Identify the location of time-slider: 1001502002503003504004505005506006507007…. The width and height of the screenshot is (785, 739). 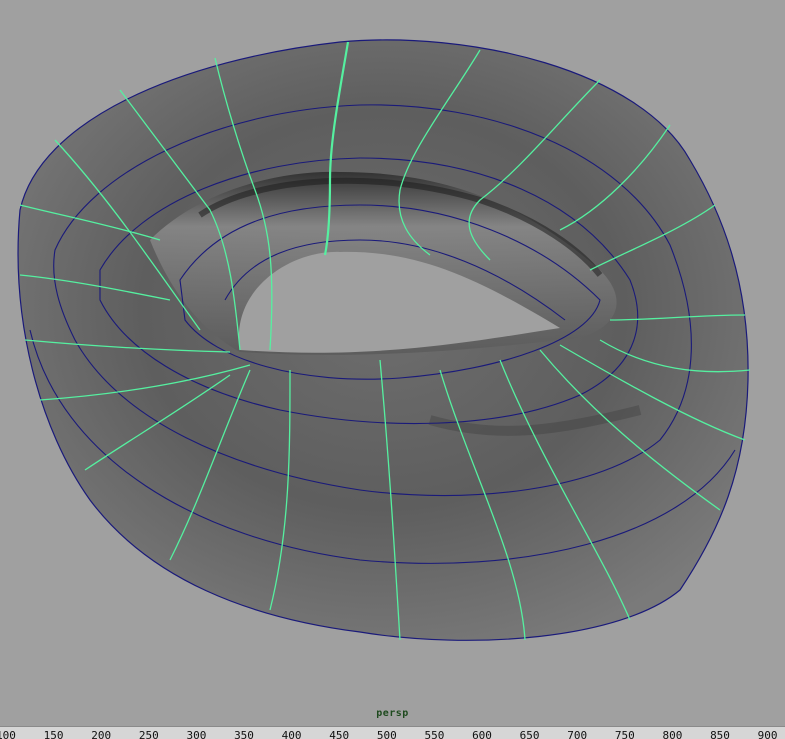
(392, 732).